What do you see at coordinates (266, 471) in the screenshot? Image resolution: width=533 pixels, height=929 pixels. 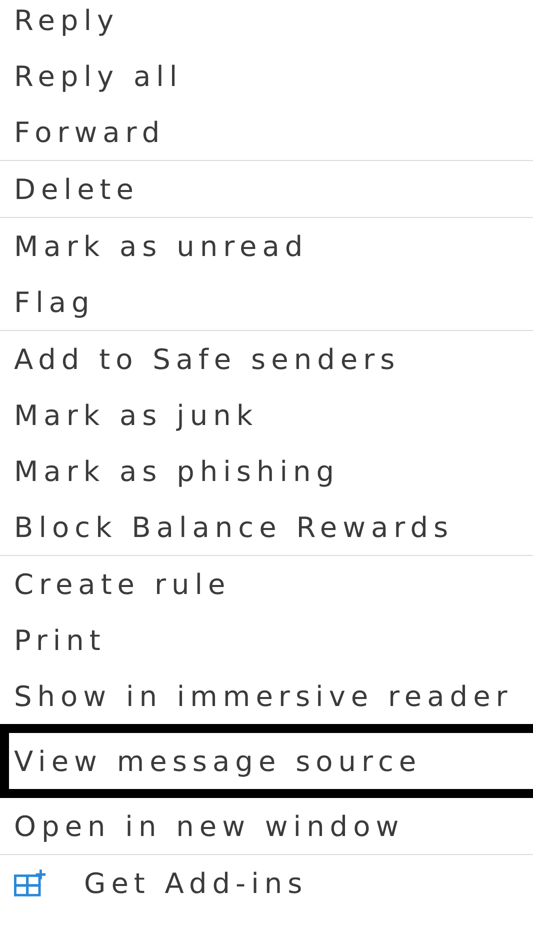 I see `menu-item: Mark as phishing` at bounding box center [266, 471].